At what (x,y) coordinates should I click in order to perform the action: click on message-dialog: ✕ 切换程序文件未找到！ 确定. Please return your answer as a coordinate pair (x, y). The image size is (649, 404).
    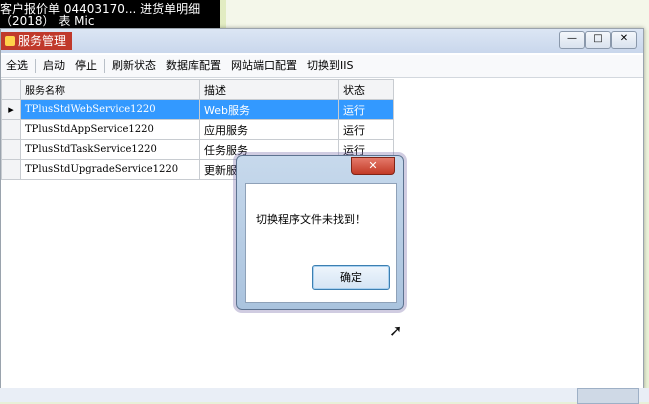
    Looking at the image, I should click on (320, 232).